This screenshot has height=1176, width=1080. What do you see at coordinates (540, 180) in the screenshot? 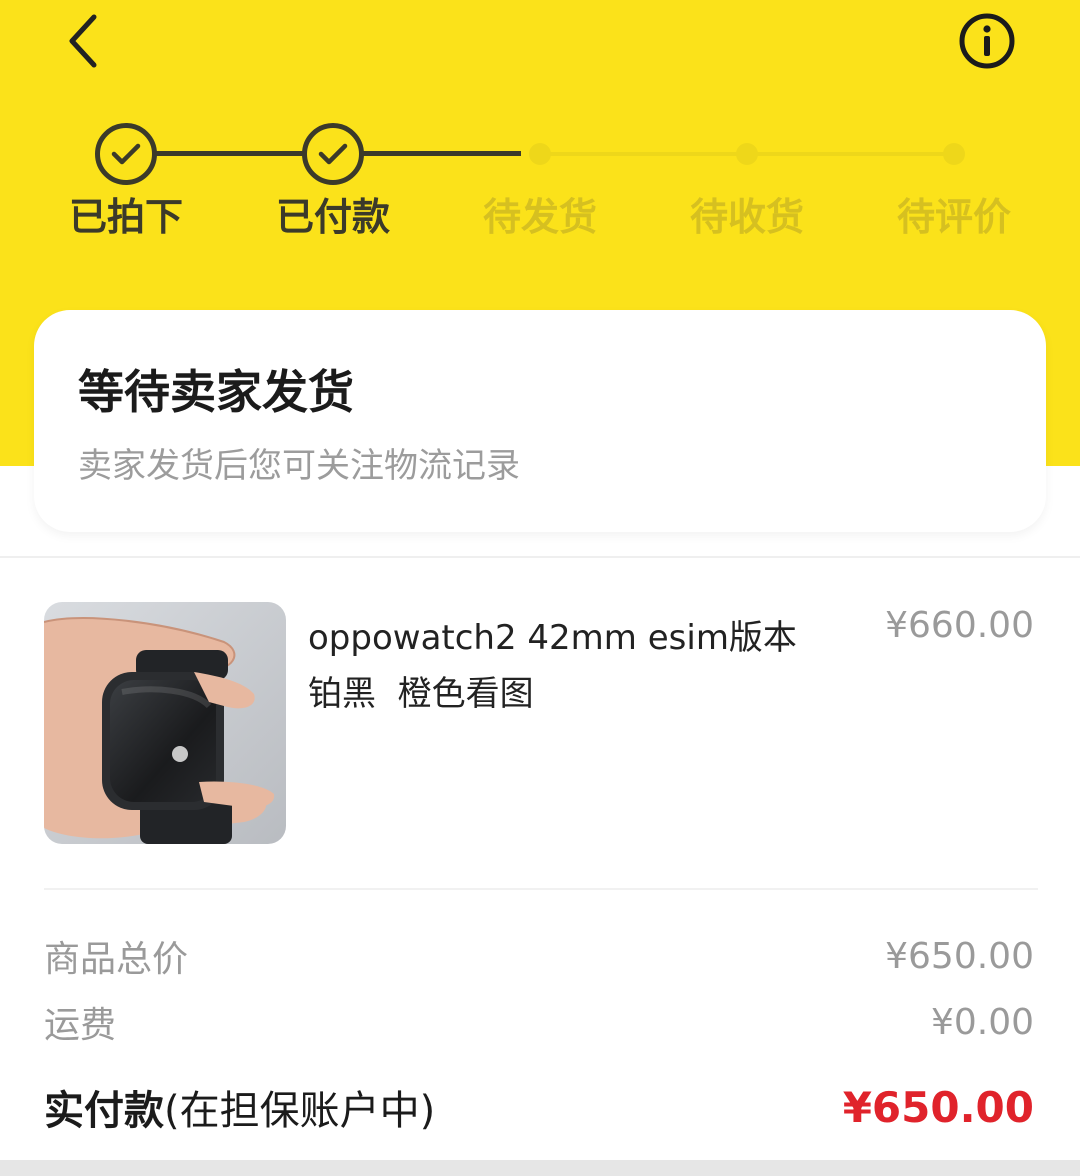
I see `order-progress: 已拍下 已付款 待发货 待收货 待评价` at bounding box center [540, 180].